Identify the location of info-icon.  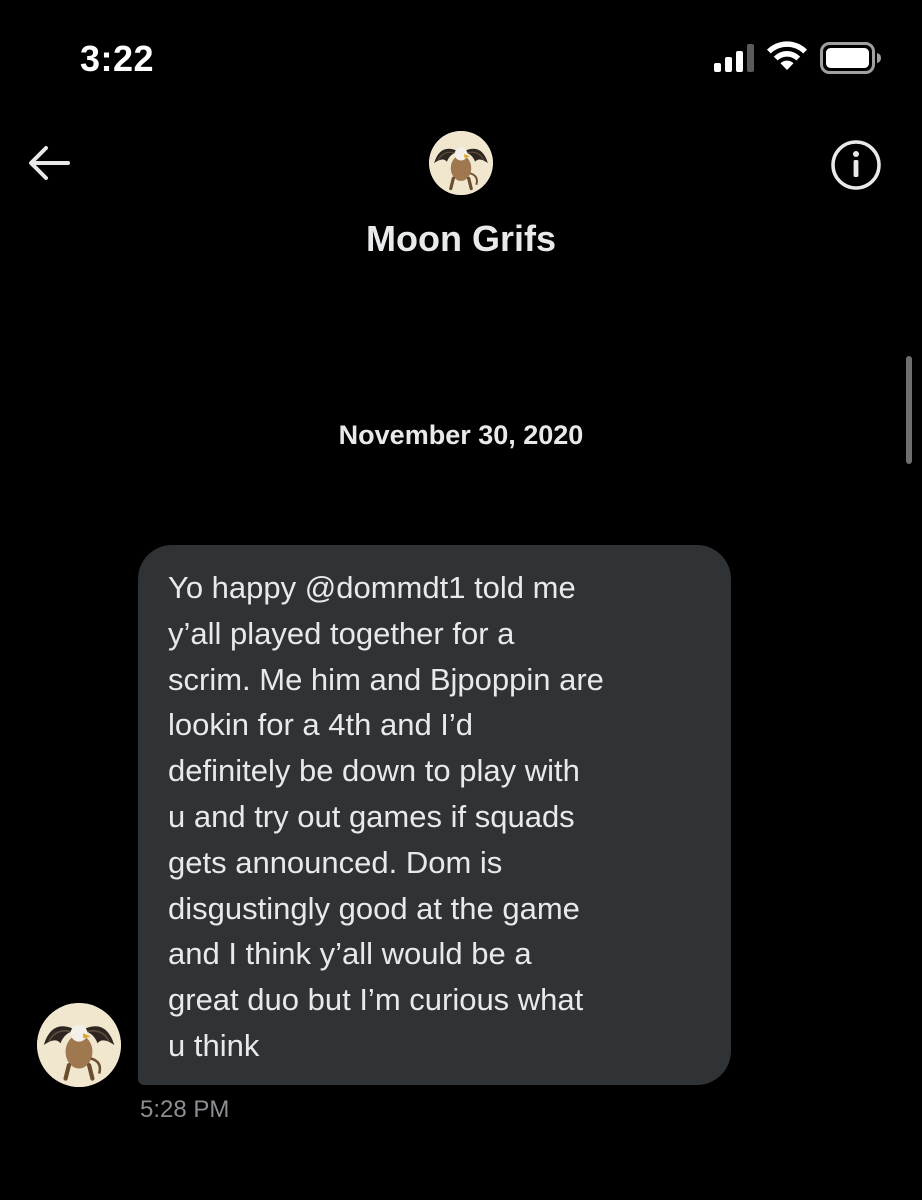
(856, 165).